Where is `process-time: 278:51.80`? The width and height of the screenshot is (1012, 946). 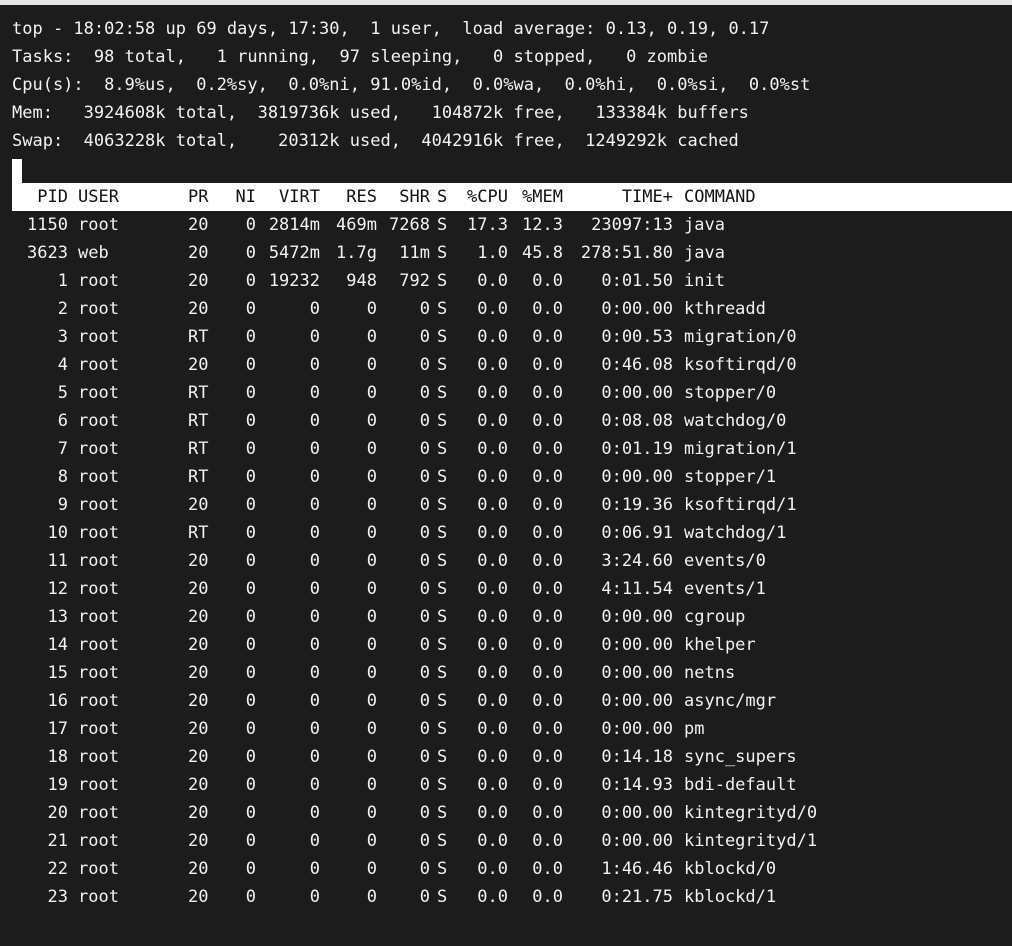 process-time: 278:51.80 is located at coordinates (626, 253).